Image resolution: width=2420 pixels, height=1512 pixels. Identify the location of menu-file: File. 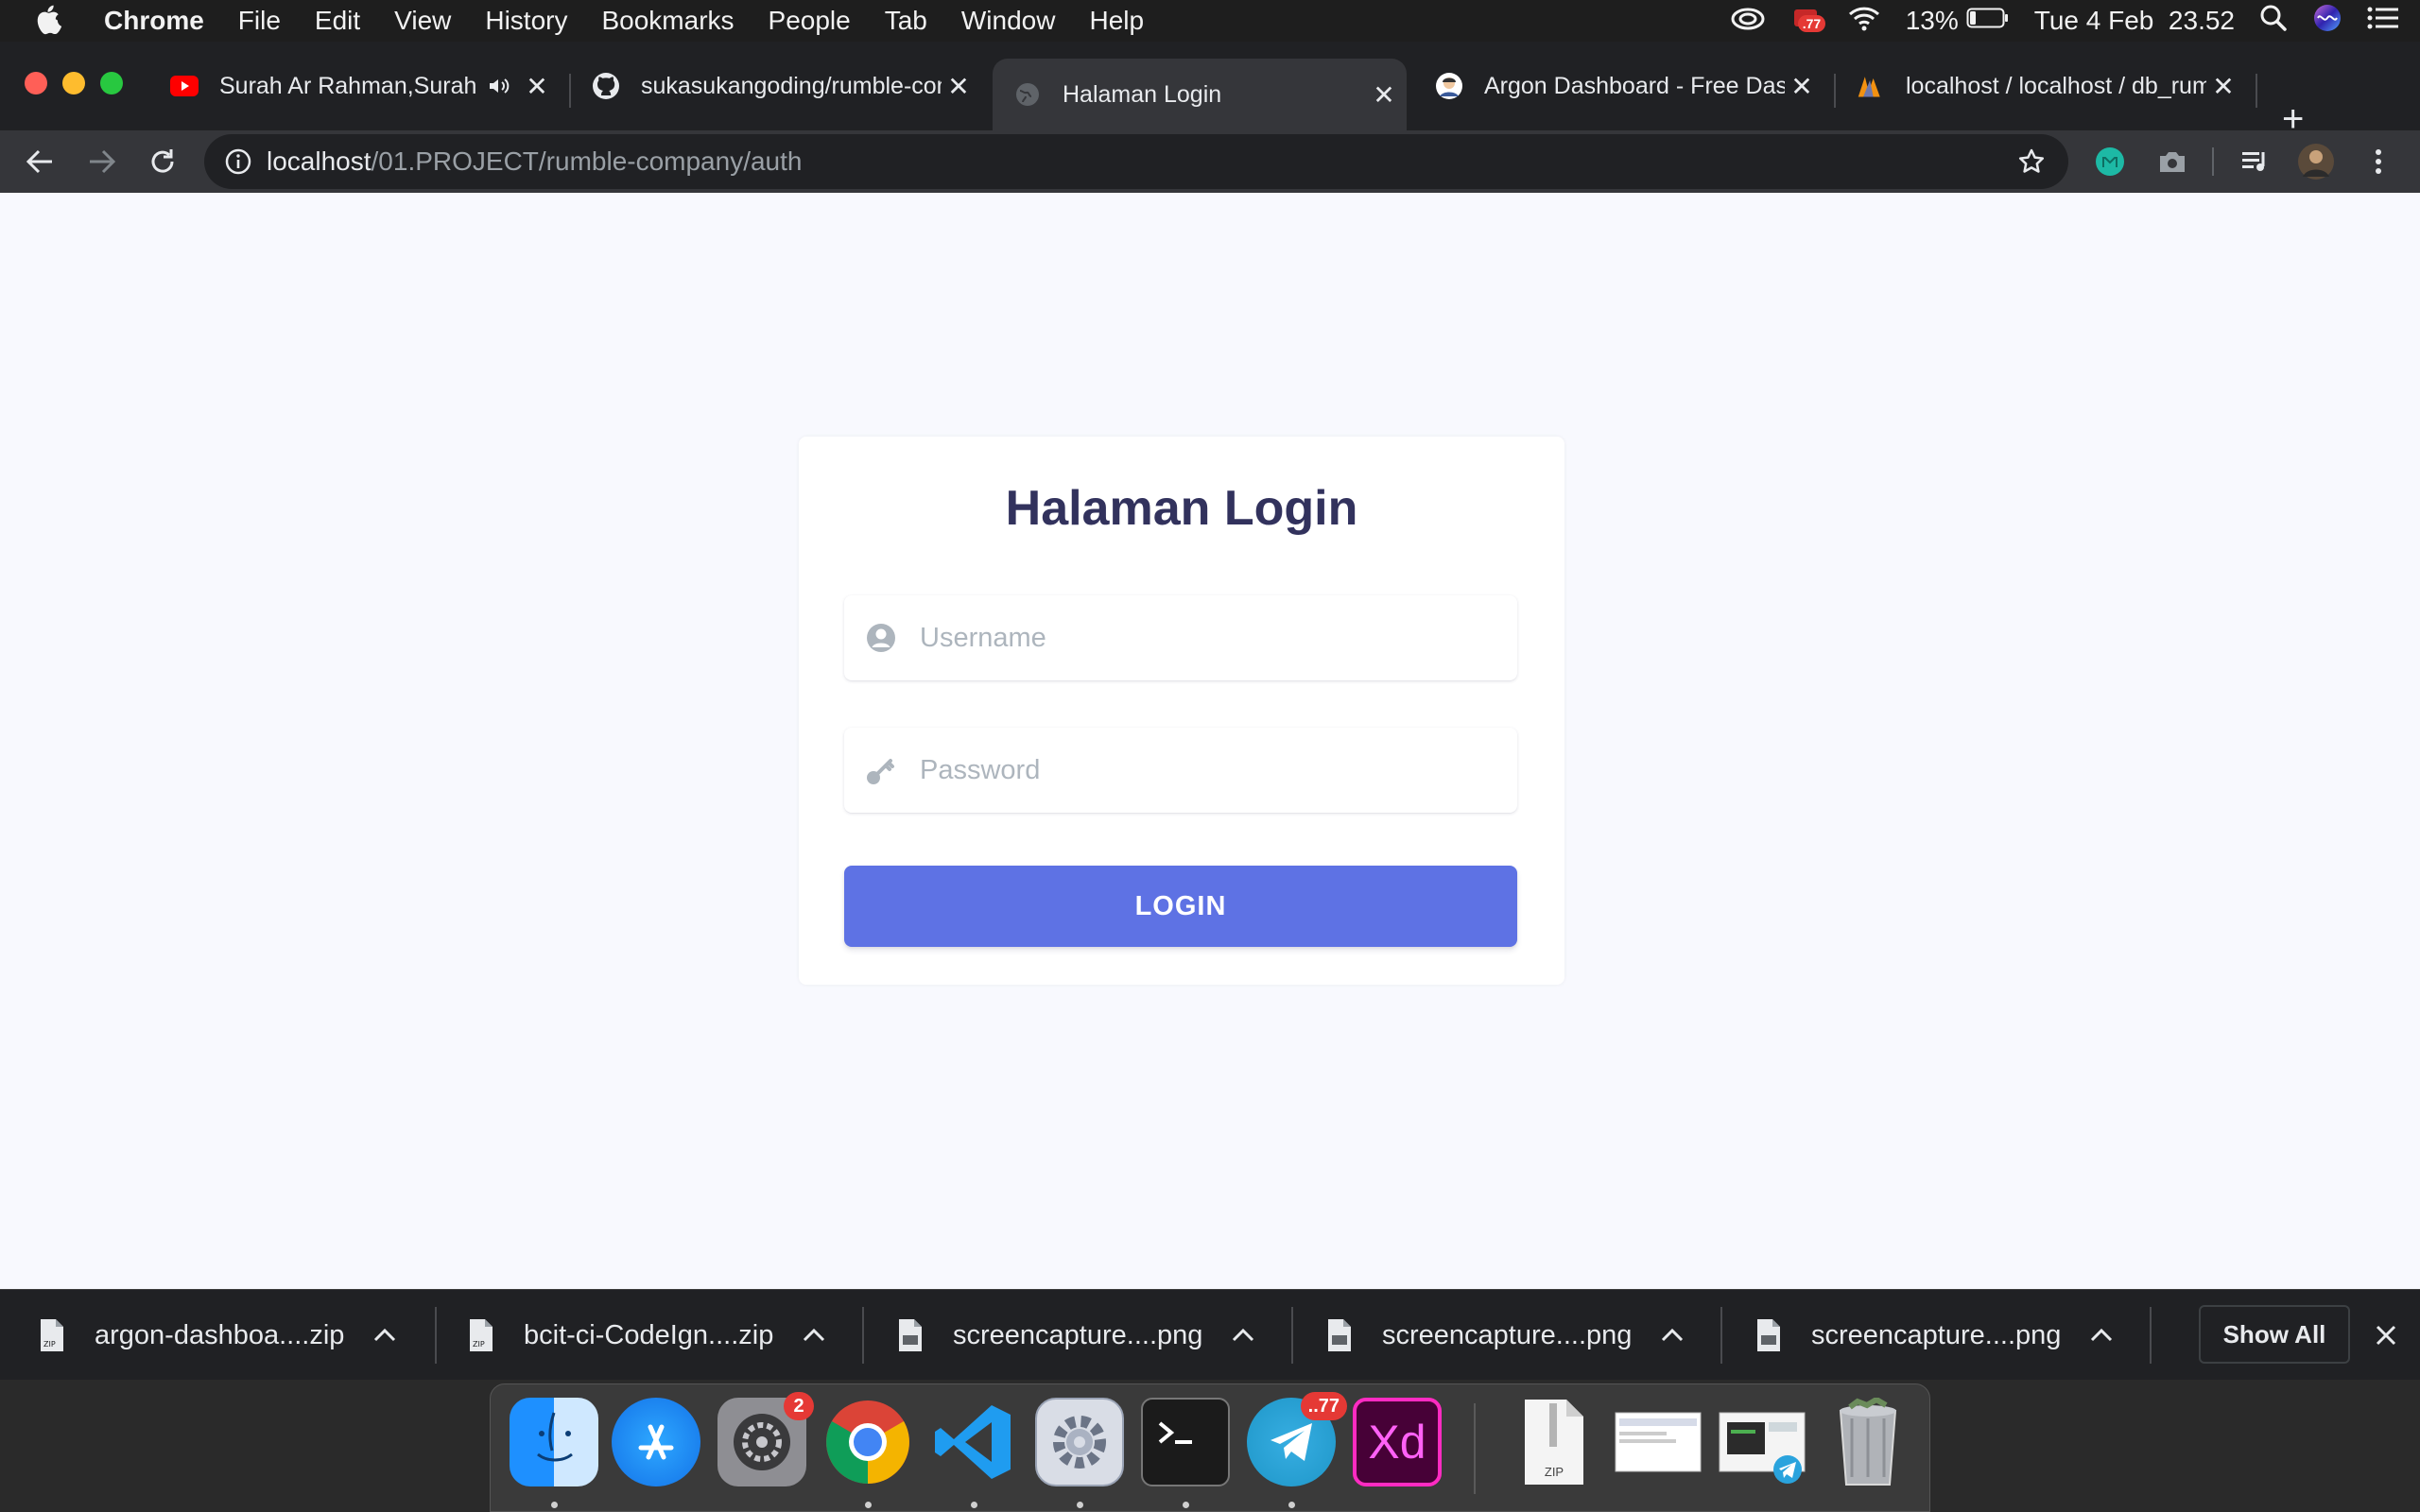
(259, 21).